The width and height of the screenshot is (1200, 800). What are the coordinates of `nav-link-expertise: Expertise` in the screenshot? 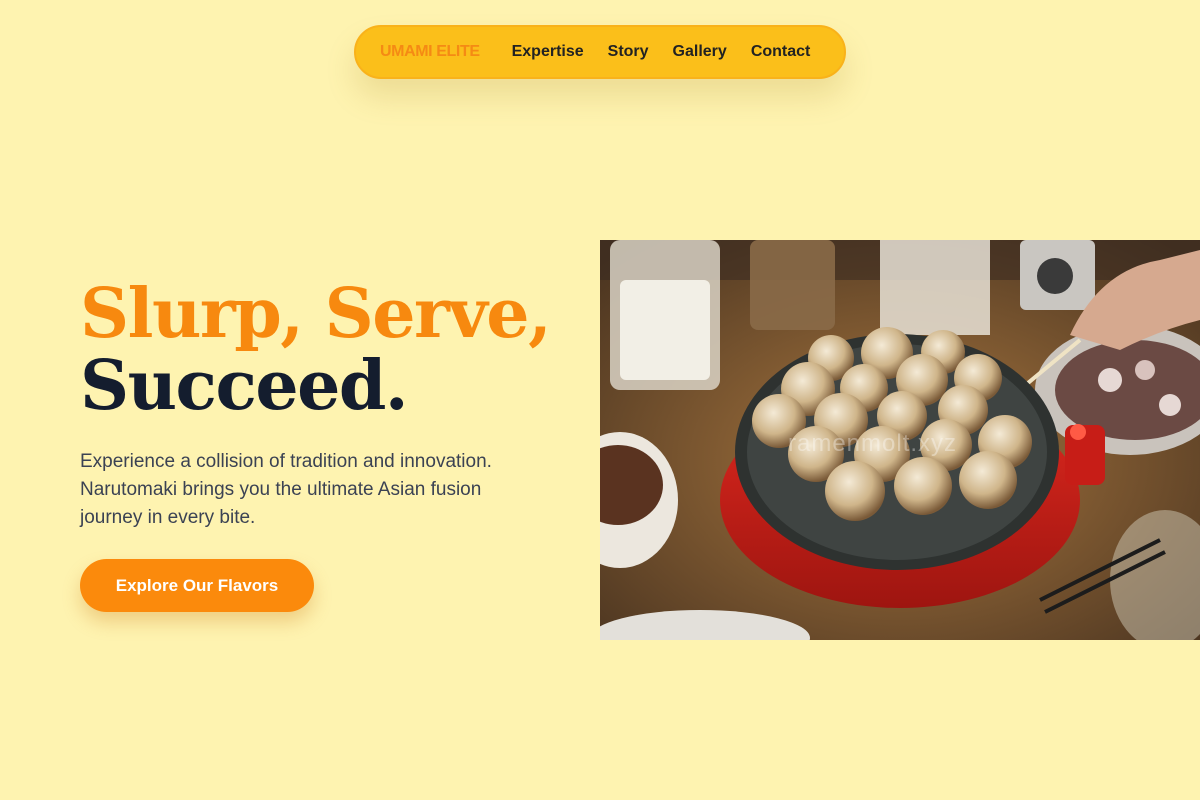 It's located at (548, 52).